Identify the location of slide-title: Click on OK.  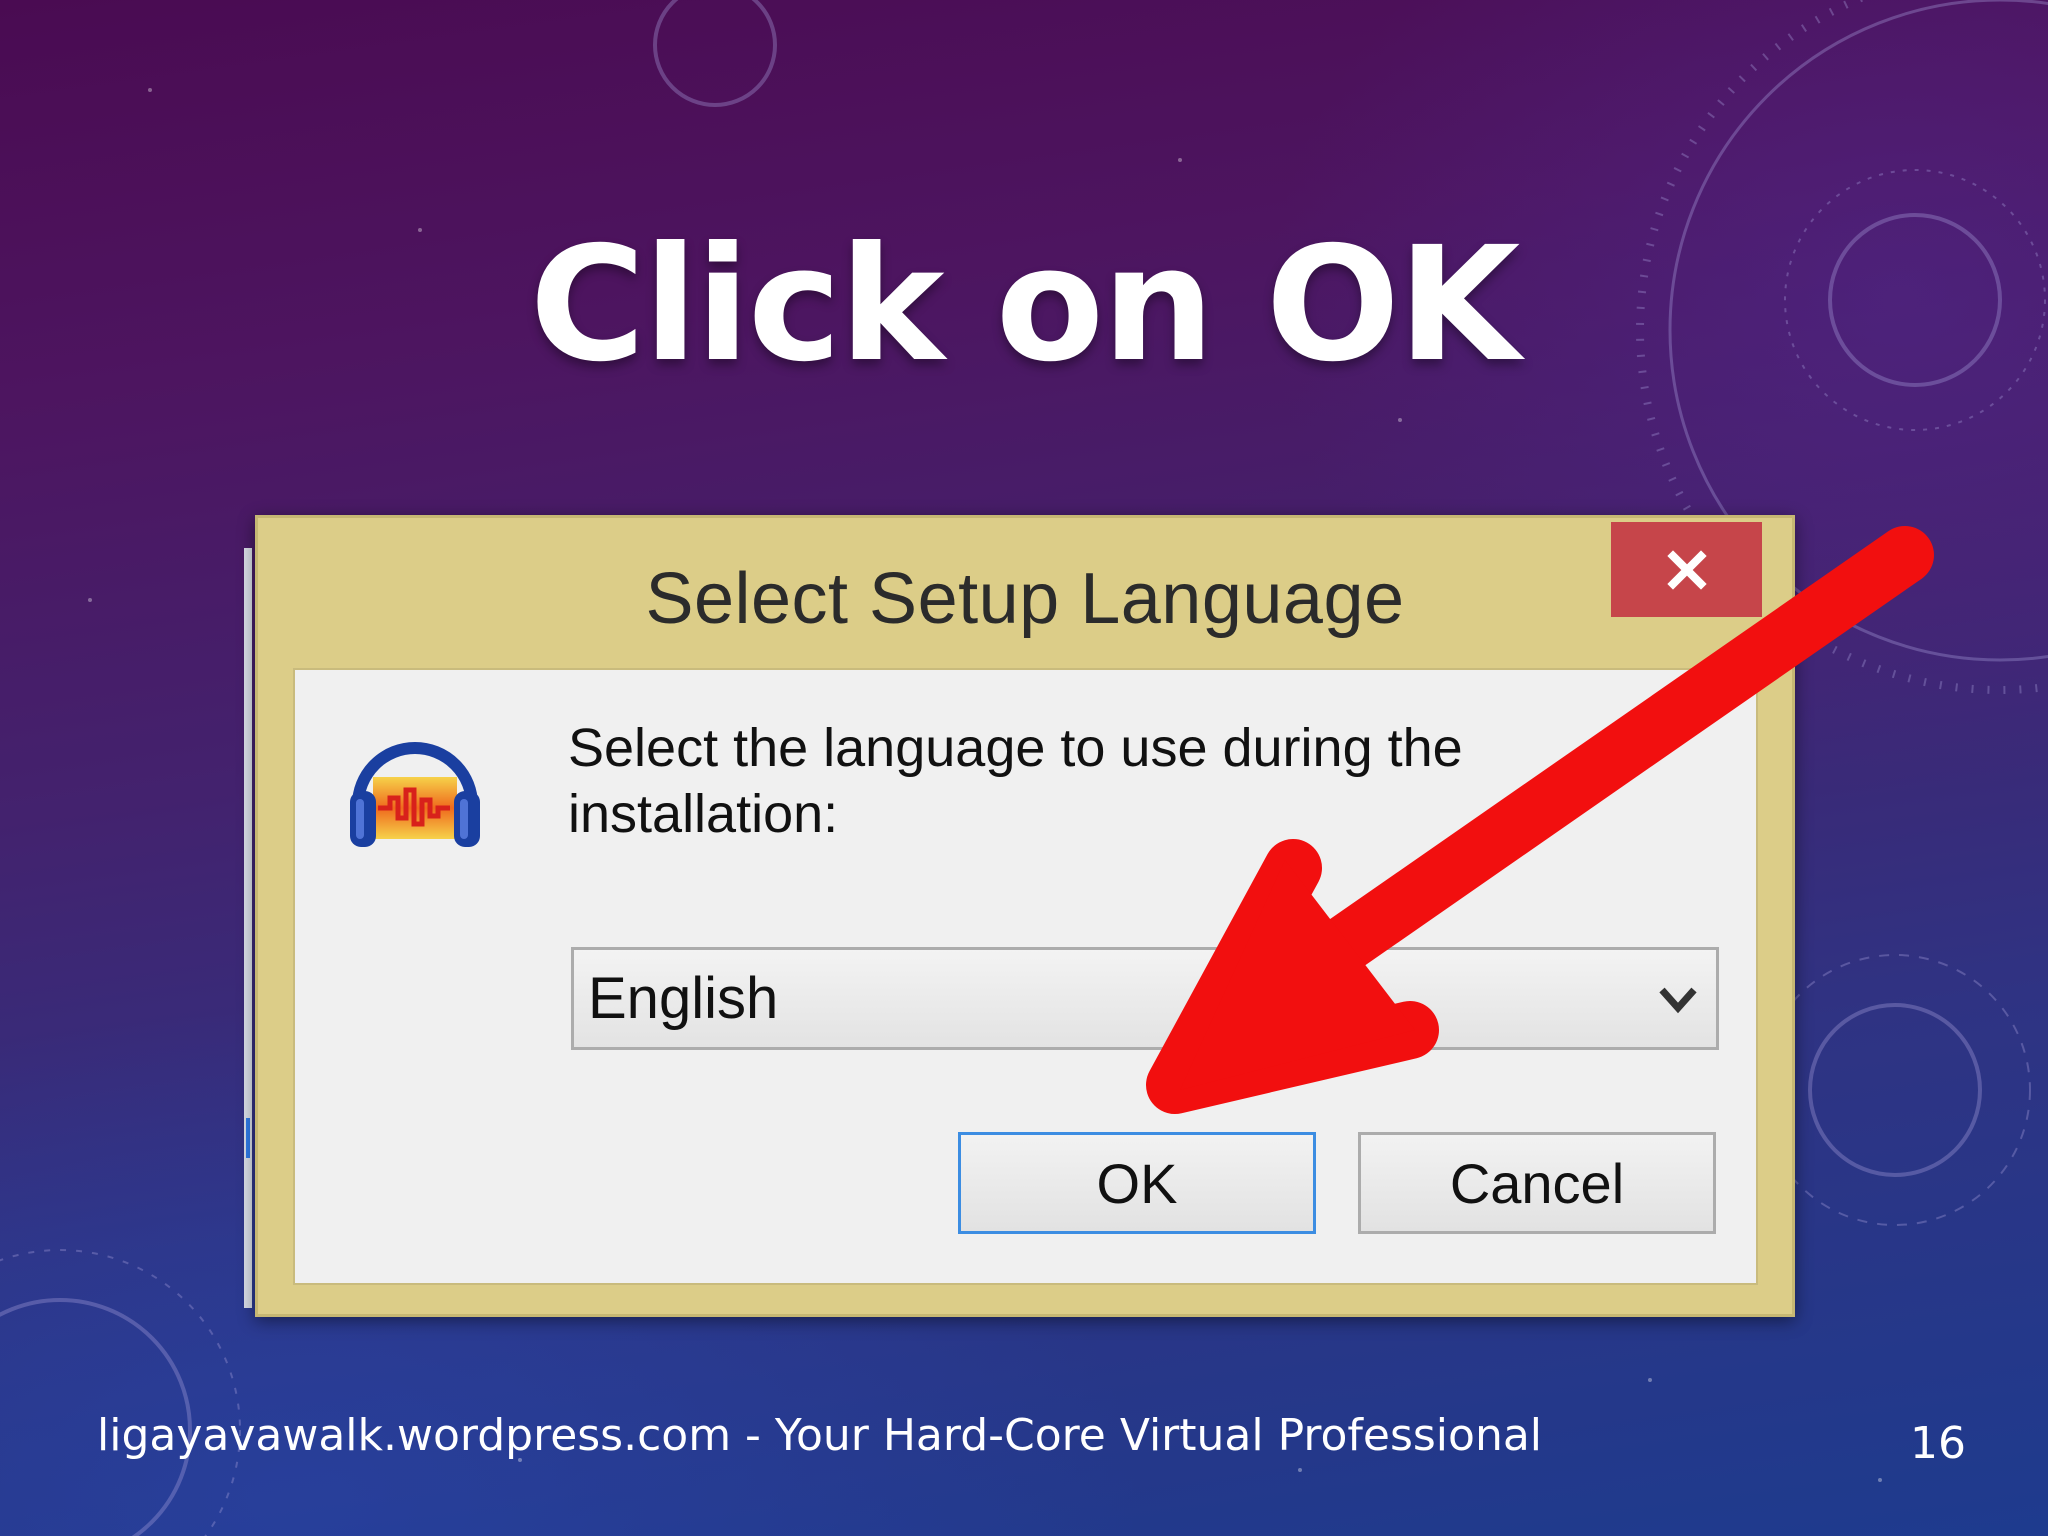
(1025, 305).